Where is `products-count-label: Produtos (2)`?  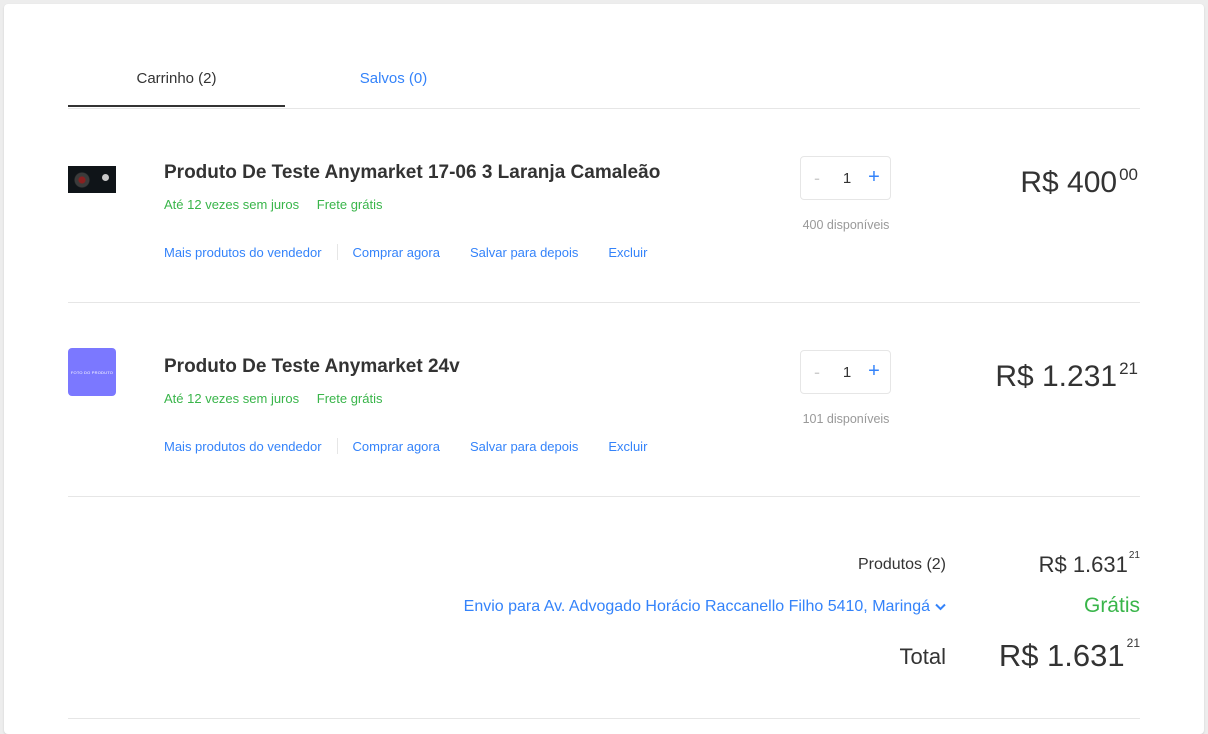 products-count-label: Produtos (2) is located at coordinates (901, 564).